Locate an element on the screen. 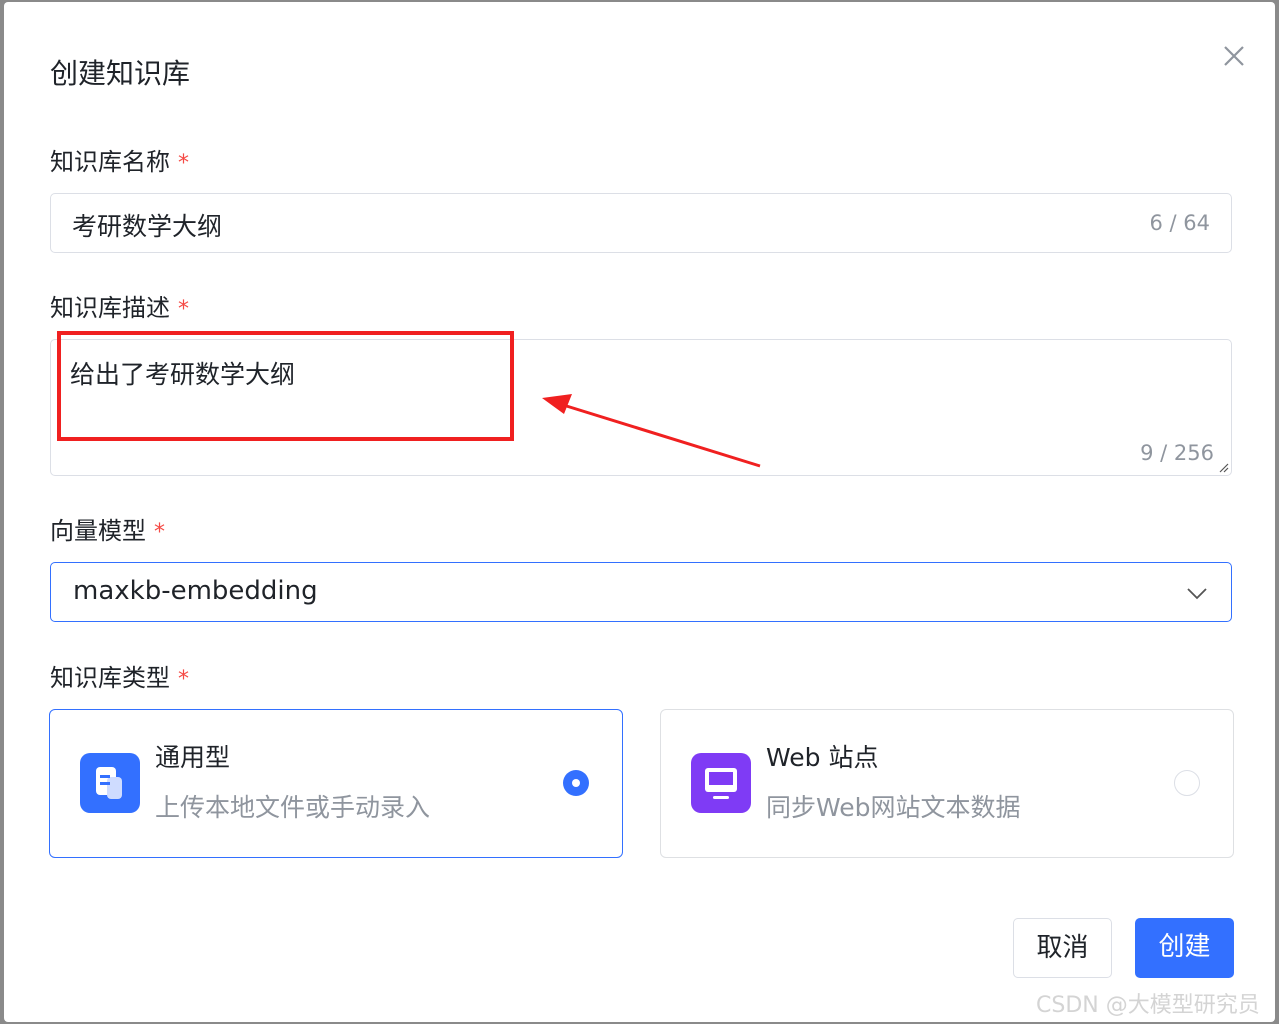 This screenshot has width=1279, height=1024. watermark: CSDN @大模型研究员 is located at coordinates (1148, 1005).